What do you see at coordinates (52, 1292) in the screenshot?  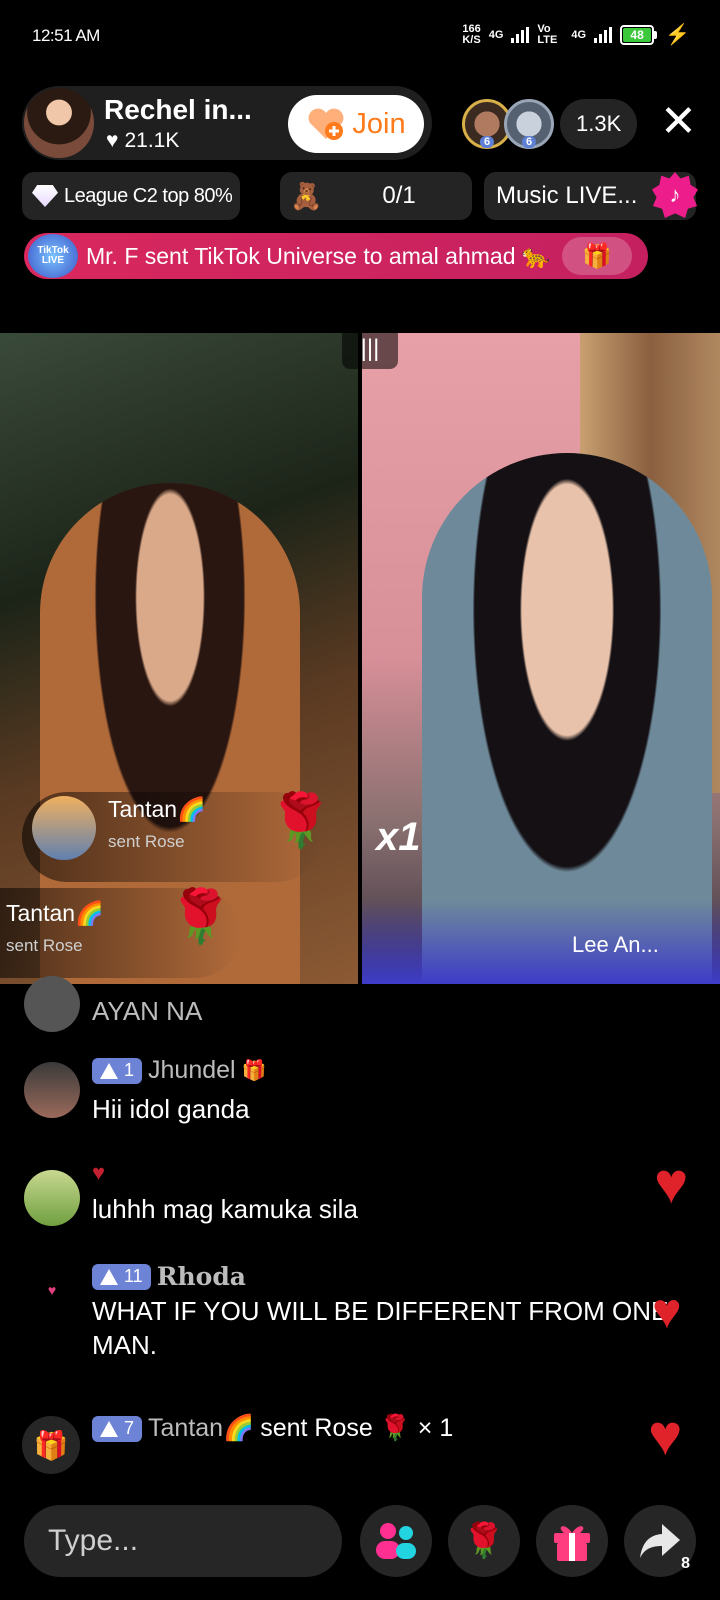 I see `user-avatar: ♥` at bounding box center [52, 1292].